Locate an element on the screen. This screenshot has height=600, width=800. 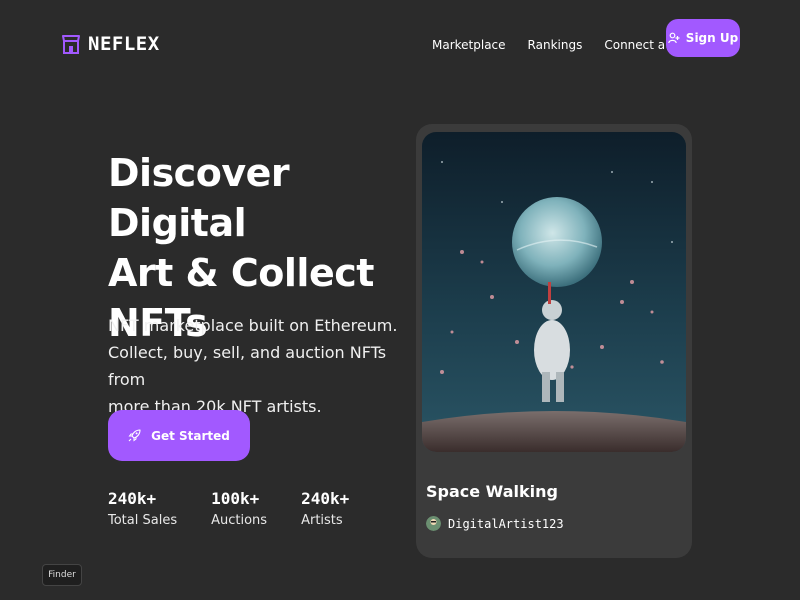
sign-up-label: Sign Up is located at coordinates (712, 38).